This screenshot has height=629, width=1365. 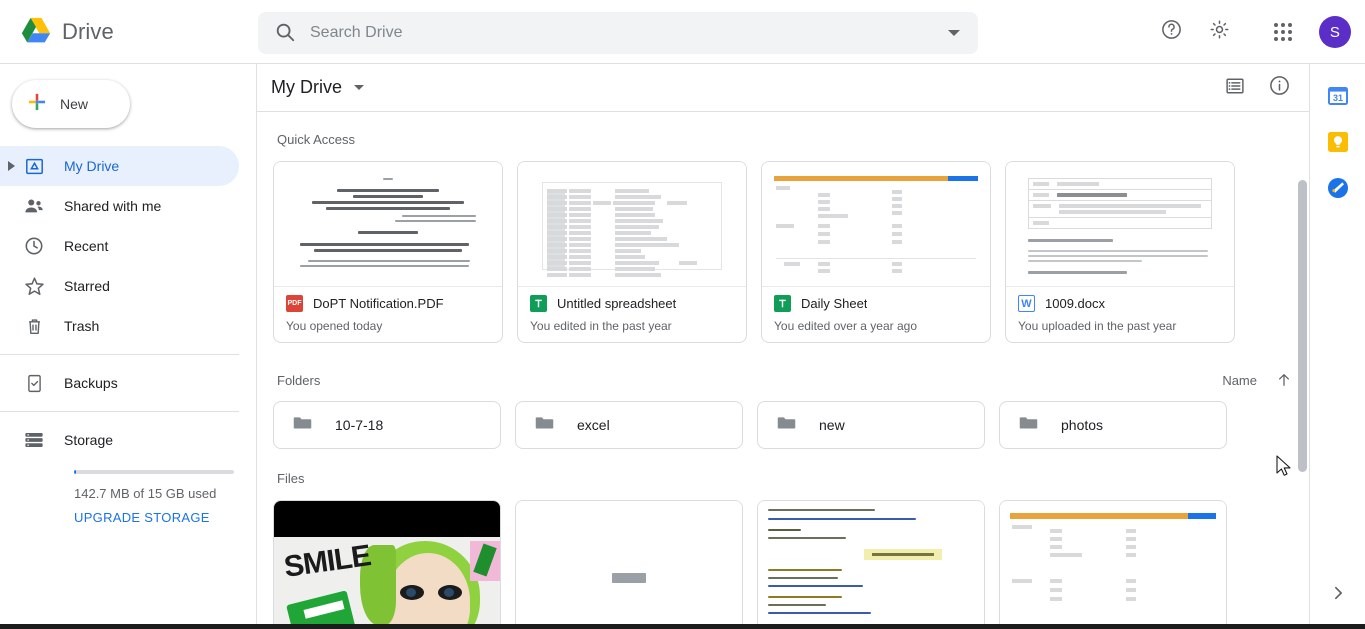 What do you see at coordinates (1302, 326) in the screenshot?
I see `scrollbar-thumb` at bounding box center [1302, 326].